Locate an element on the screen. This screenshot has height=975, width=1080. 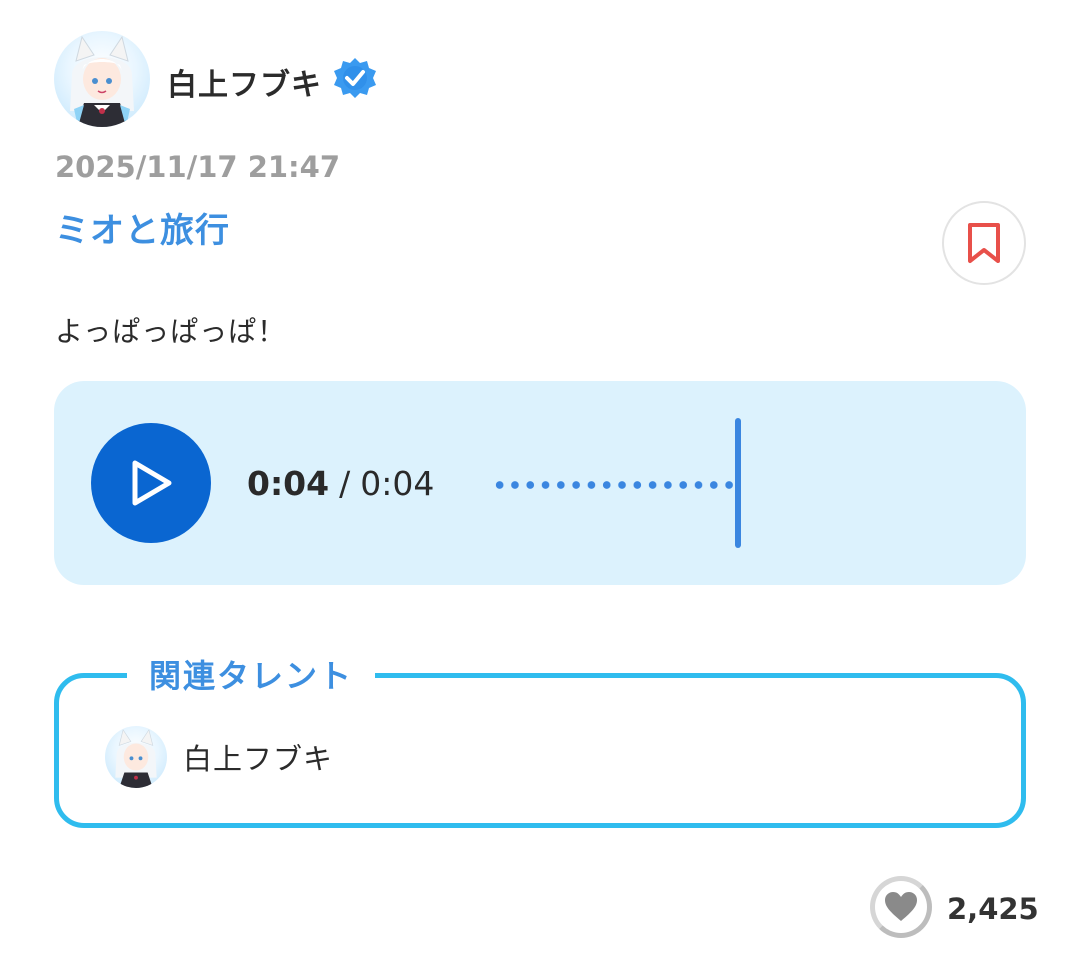
like-count: 2,425 is located at coordinates (993, 909).